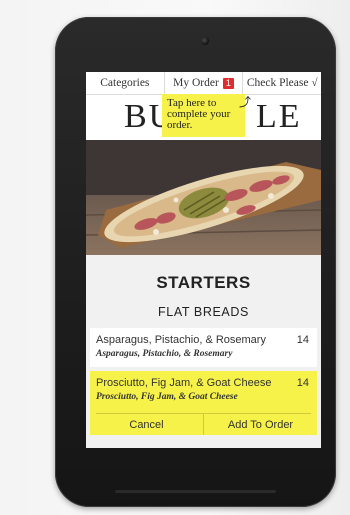 The image size is (350, 515). Describe the element at coordinates (228, 83) in the screenshot. I see `order-count-badge: 1` at that location.